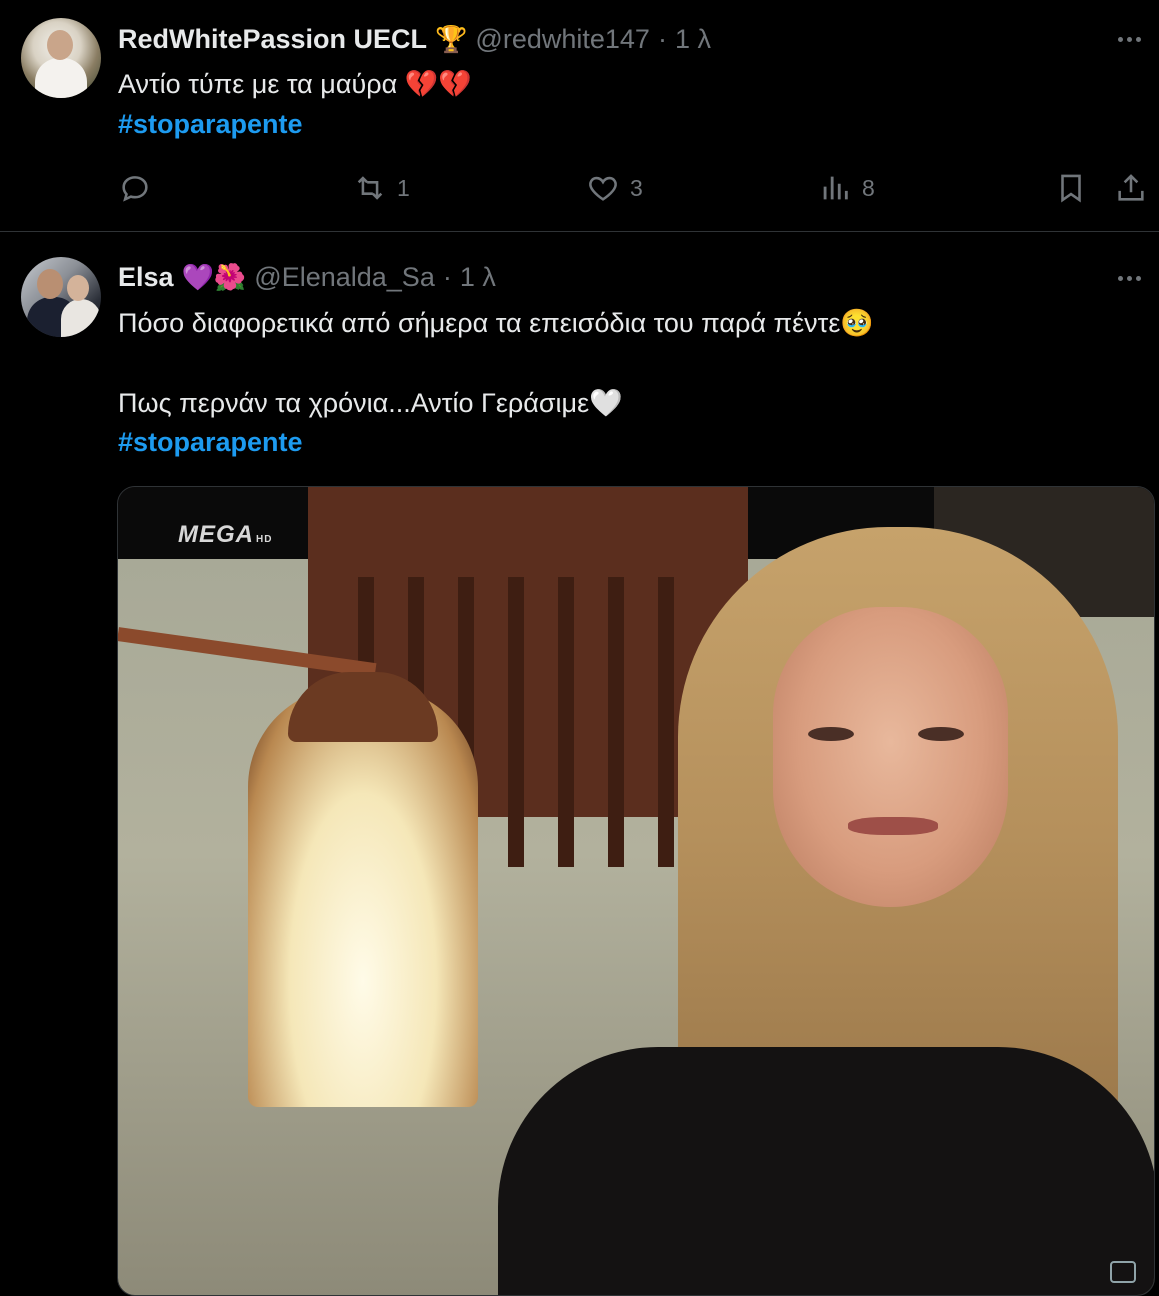  What do you see at coordinates (295, 84) in the screenshot?
I see `tweet-text: Αντίο τύπε με τα μαύρα 💔💔` at bounding box center [295, 84].